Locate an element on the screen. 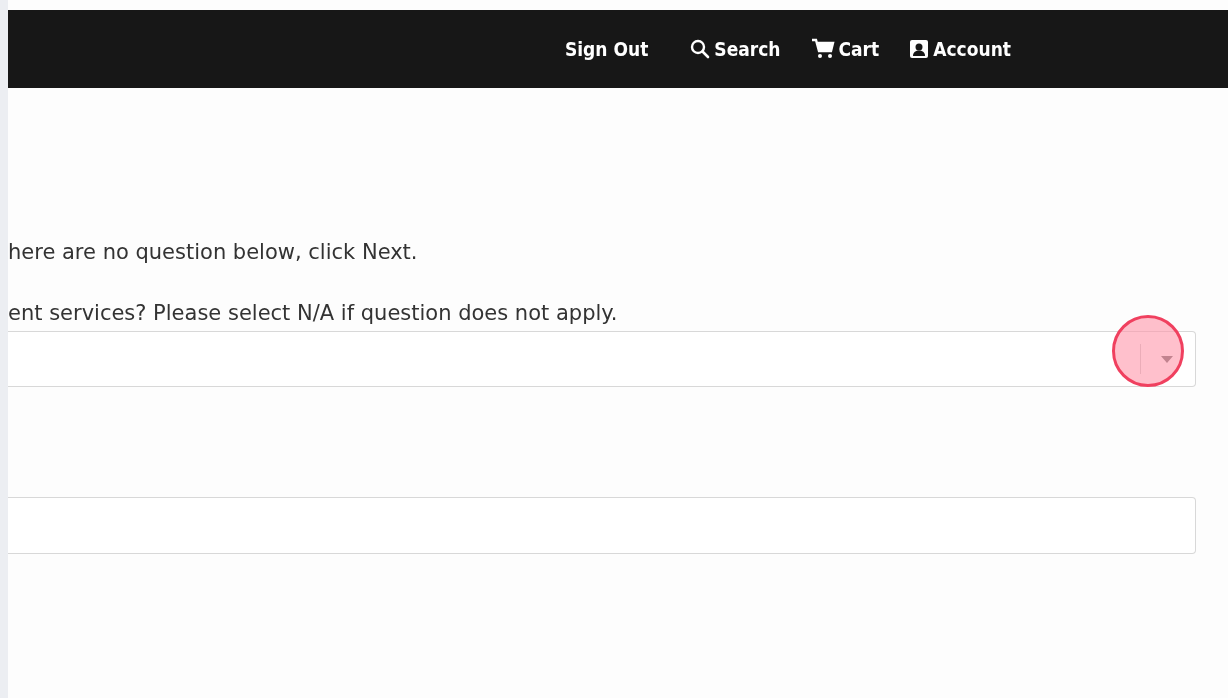 The image size is (1228, 698). question-label: ent services? Please select N/A if question does not apply. is located at coordinates (313, 313).